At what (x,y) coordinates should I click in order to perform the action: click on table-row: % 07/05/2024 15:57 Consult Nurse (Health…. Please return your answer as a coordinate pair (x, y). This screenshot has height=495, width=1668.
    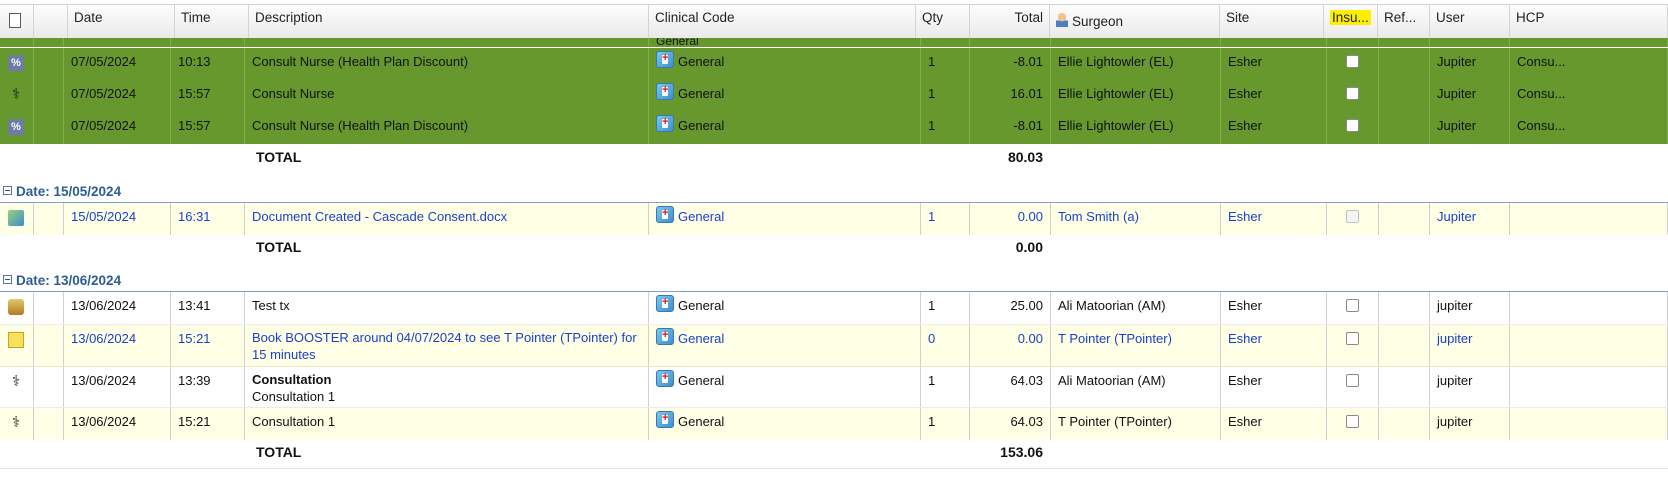
    Looking at the image, I should click on (834, 128).